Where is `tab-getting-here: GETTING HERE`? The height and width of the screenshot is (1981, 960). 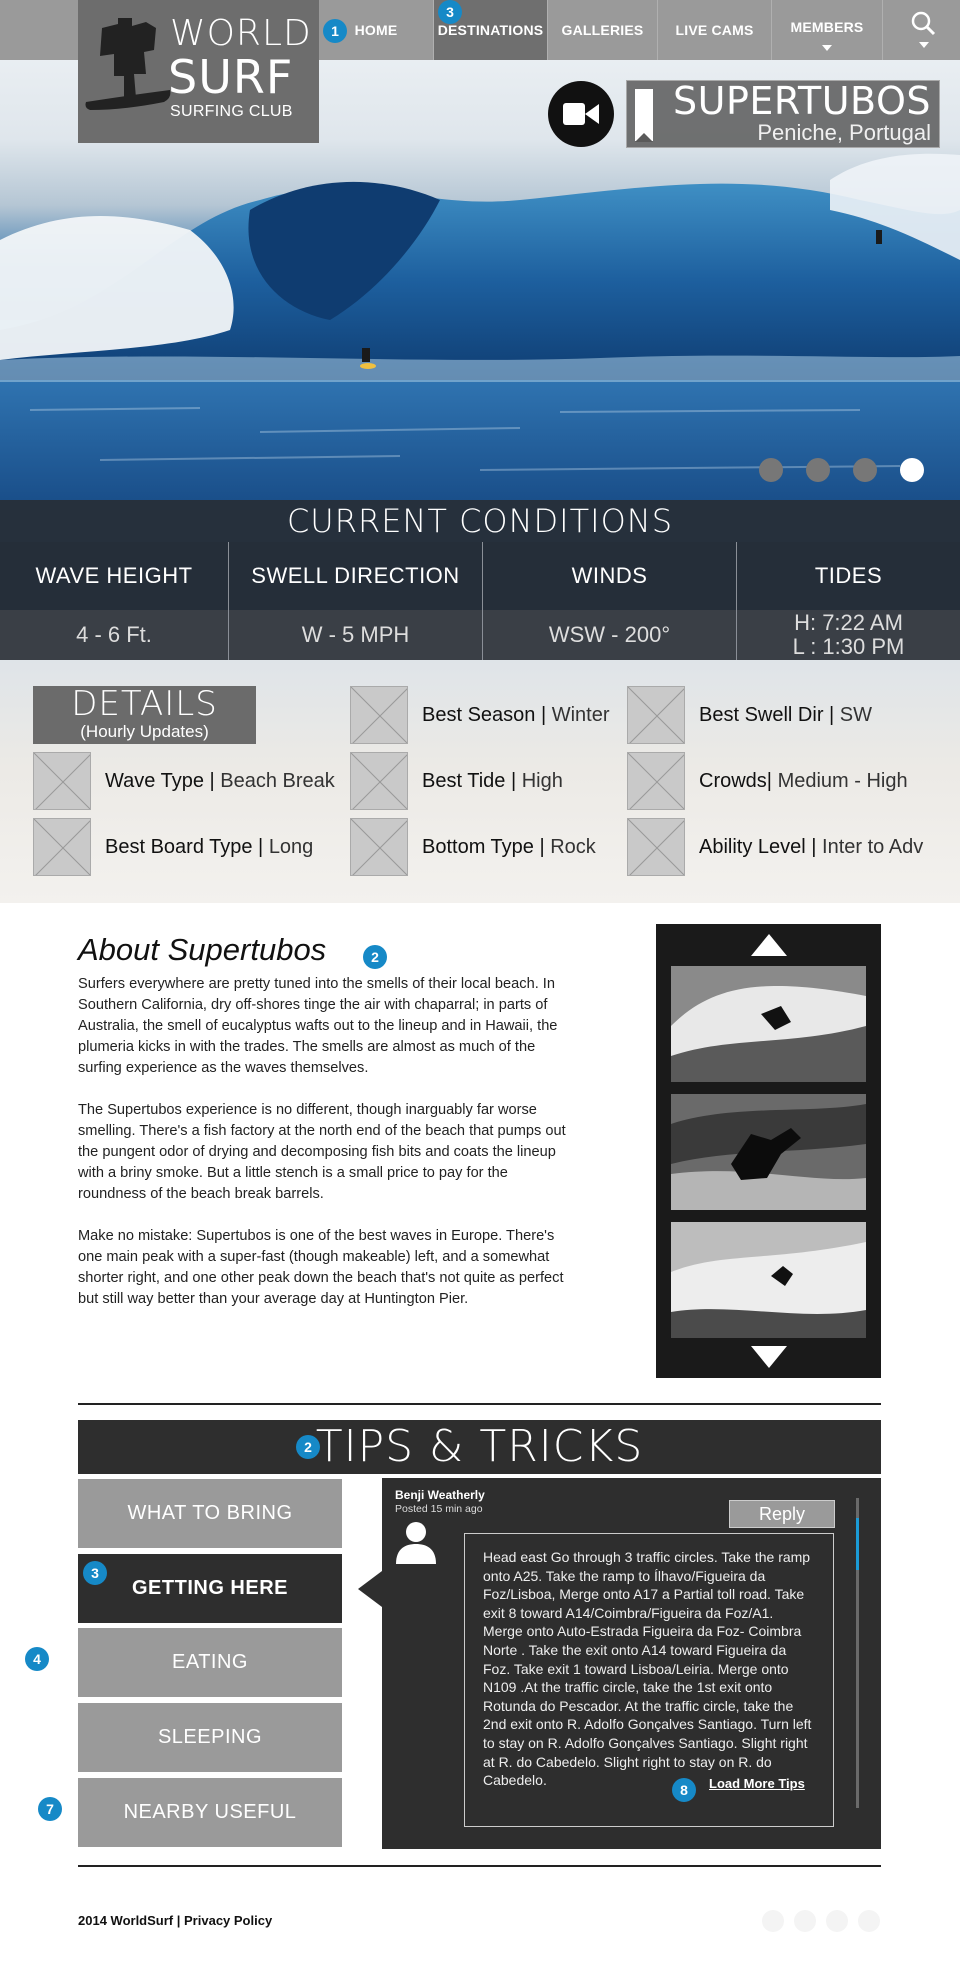
tab-getting-here: GETTING HERE is located at coordinates (210, 1588).